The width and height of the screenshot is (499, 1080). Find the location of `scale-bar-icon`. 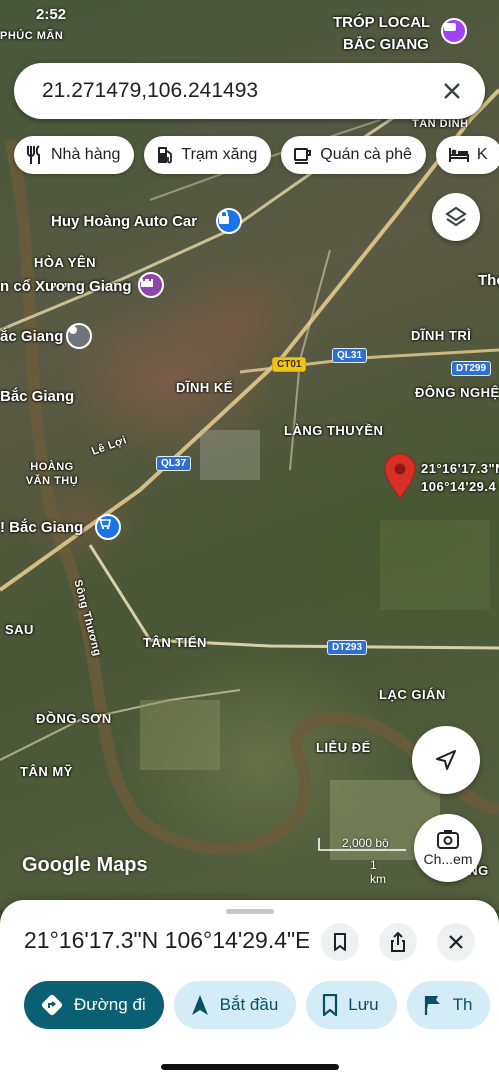

scale-bar-icon is located at coordinates (362, 844).